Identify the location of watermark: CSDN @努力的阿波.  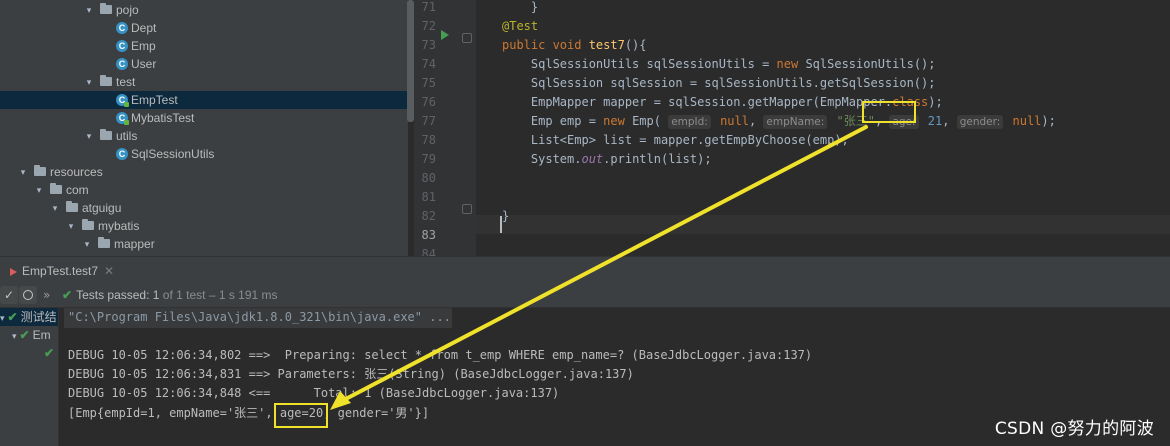
(1074, 429).